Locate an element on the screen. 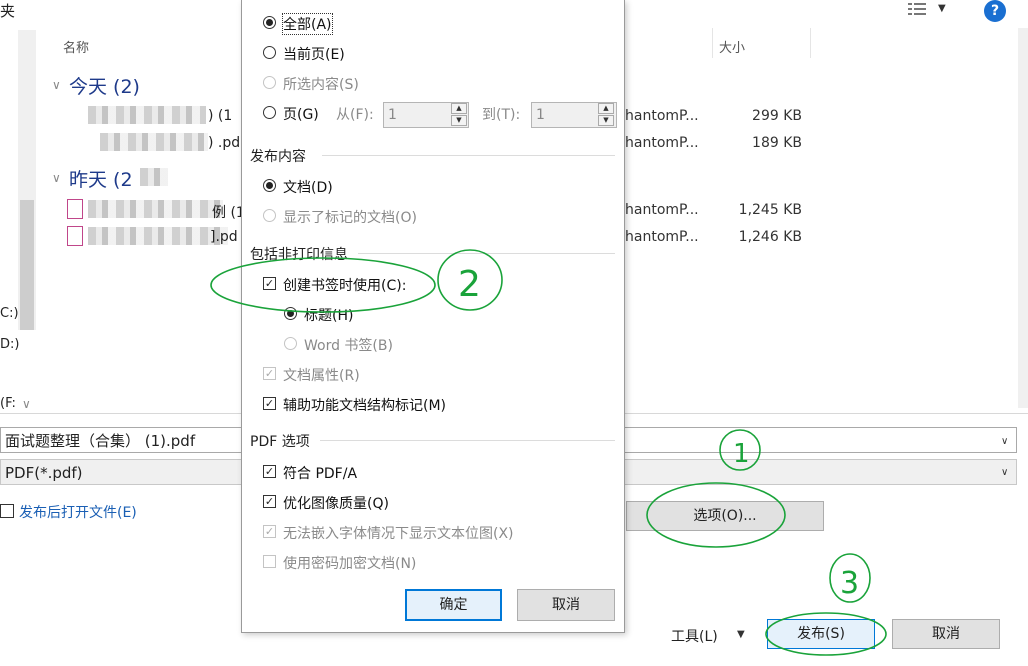 The width and height of the screenshot is (1028, 666). encrypt-label: 使用密码加密文档(N) is located at coordinates (349, 563).